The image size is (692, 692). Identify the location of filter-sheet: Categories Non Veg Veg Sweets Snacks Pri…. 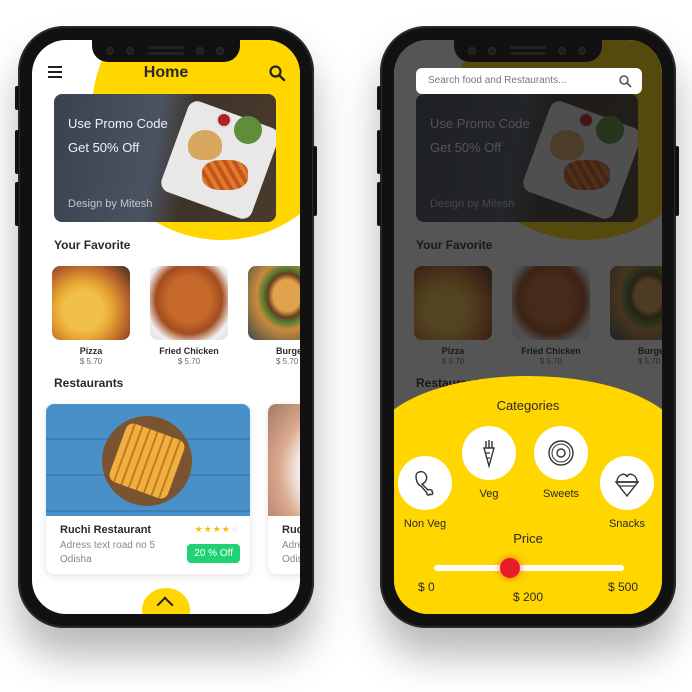
(528, 495).